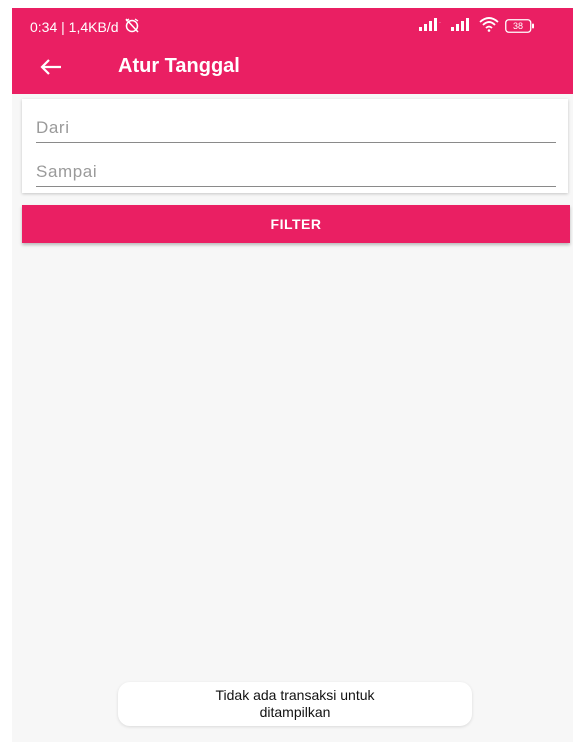  I want to click on alarm-off-icon, so click(132, 26).